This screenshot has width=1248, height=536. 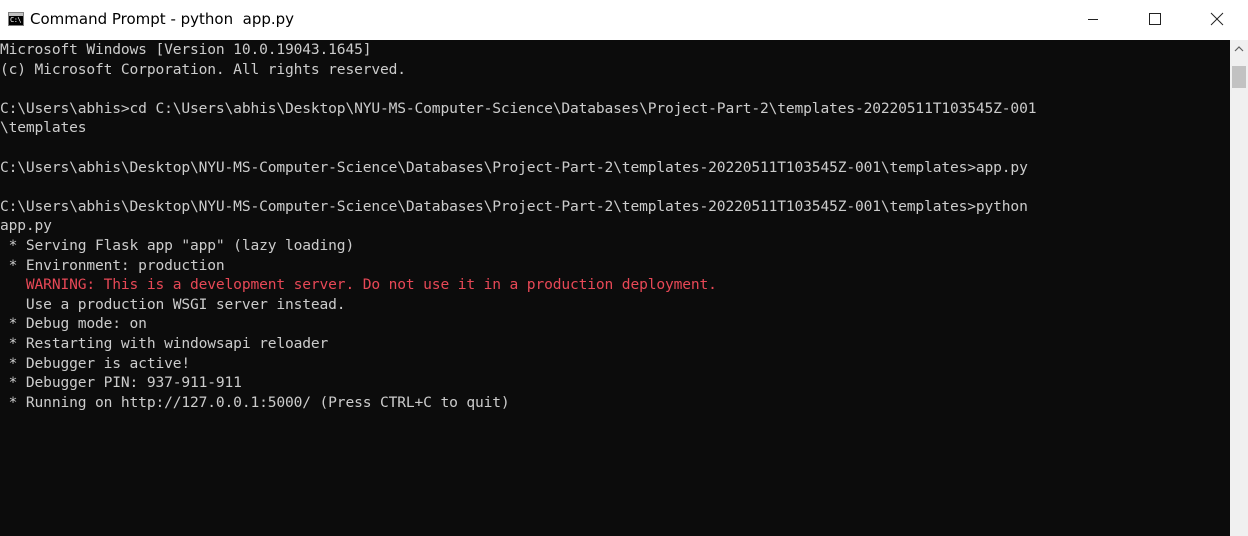 I want to click on close-button, so click(x=1217, y=19).